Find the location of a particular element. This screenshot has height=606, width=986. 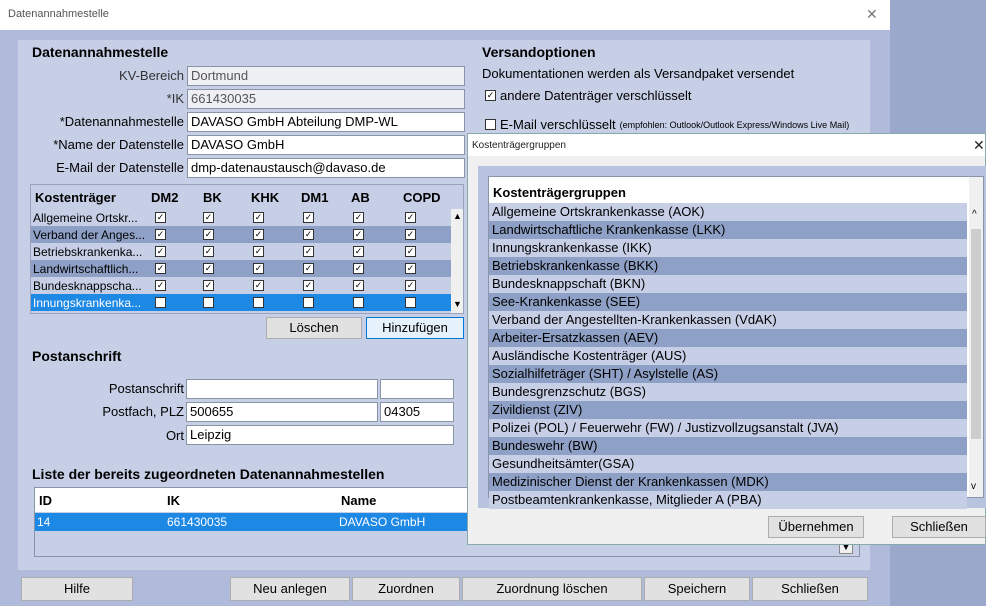

window-title: Datenannahmestelle is located at coordinates (58, 14).